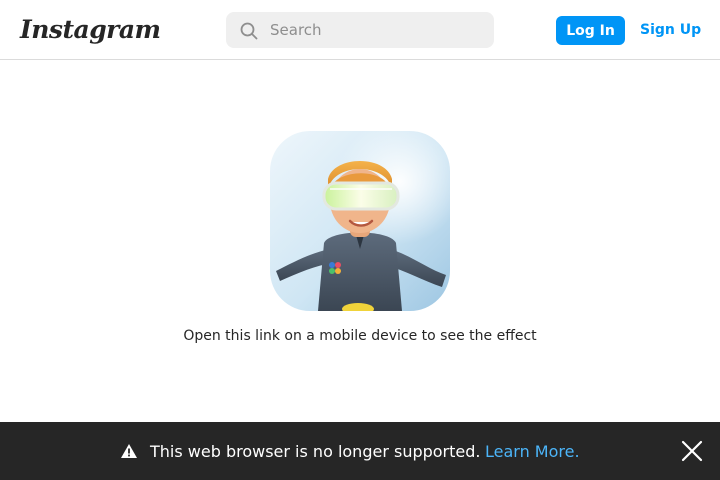 This screenshot has width=720, height=480. Describe the element at coordinates (129, 451) in the screenshot. I see `warning-icon` at that location.